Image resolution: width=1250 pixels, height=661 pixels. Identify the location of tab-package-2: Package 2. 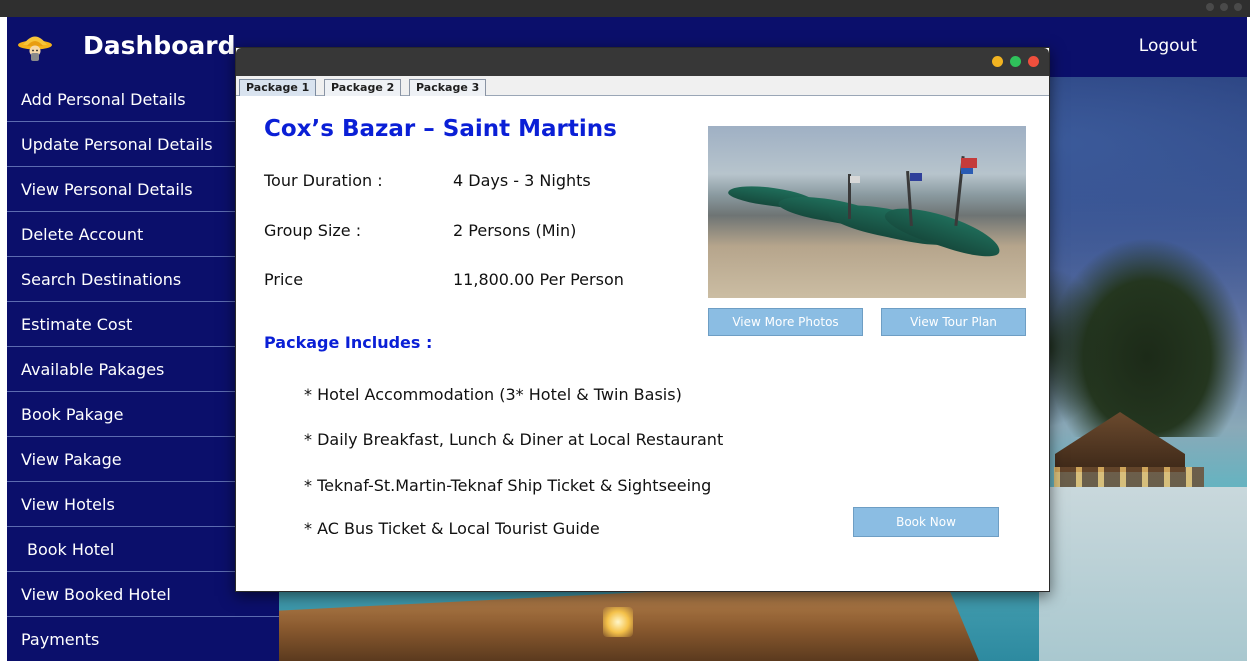
(363, 87).